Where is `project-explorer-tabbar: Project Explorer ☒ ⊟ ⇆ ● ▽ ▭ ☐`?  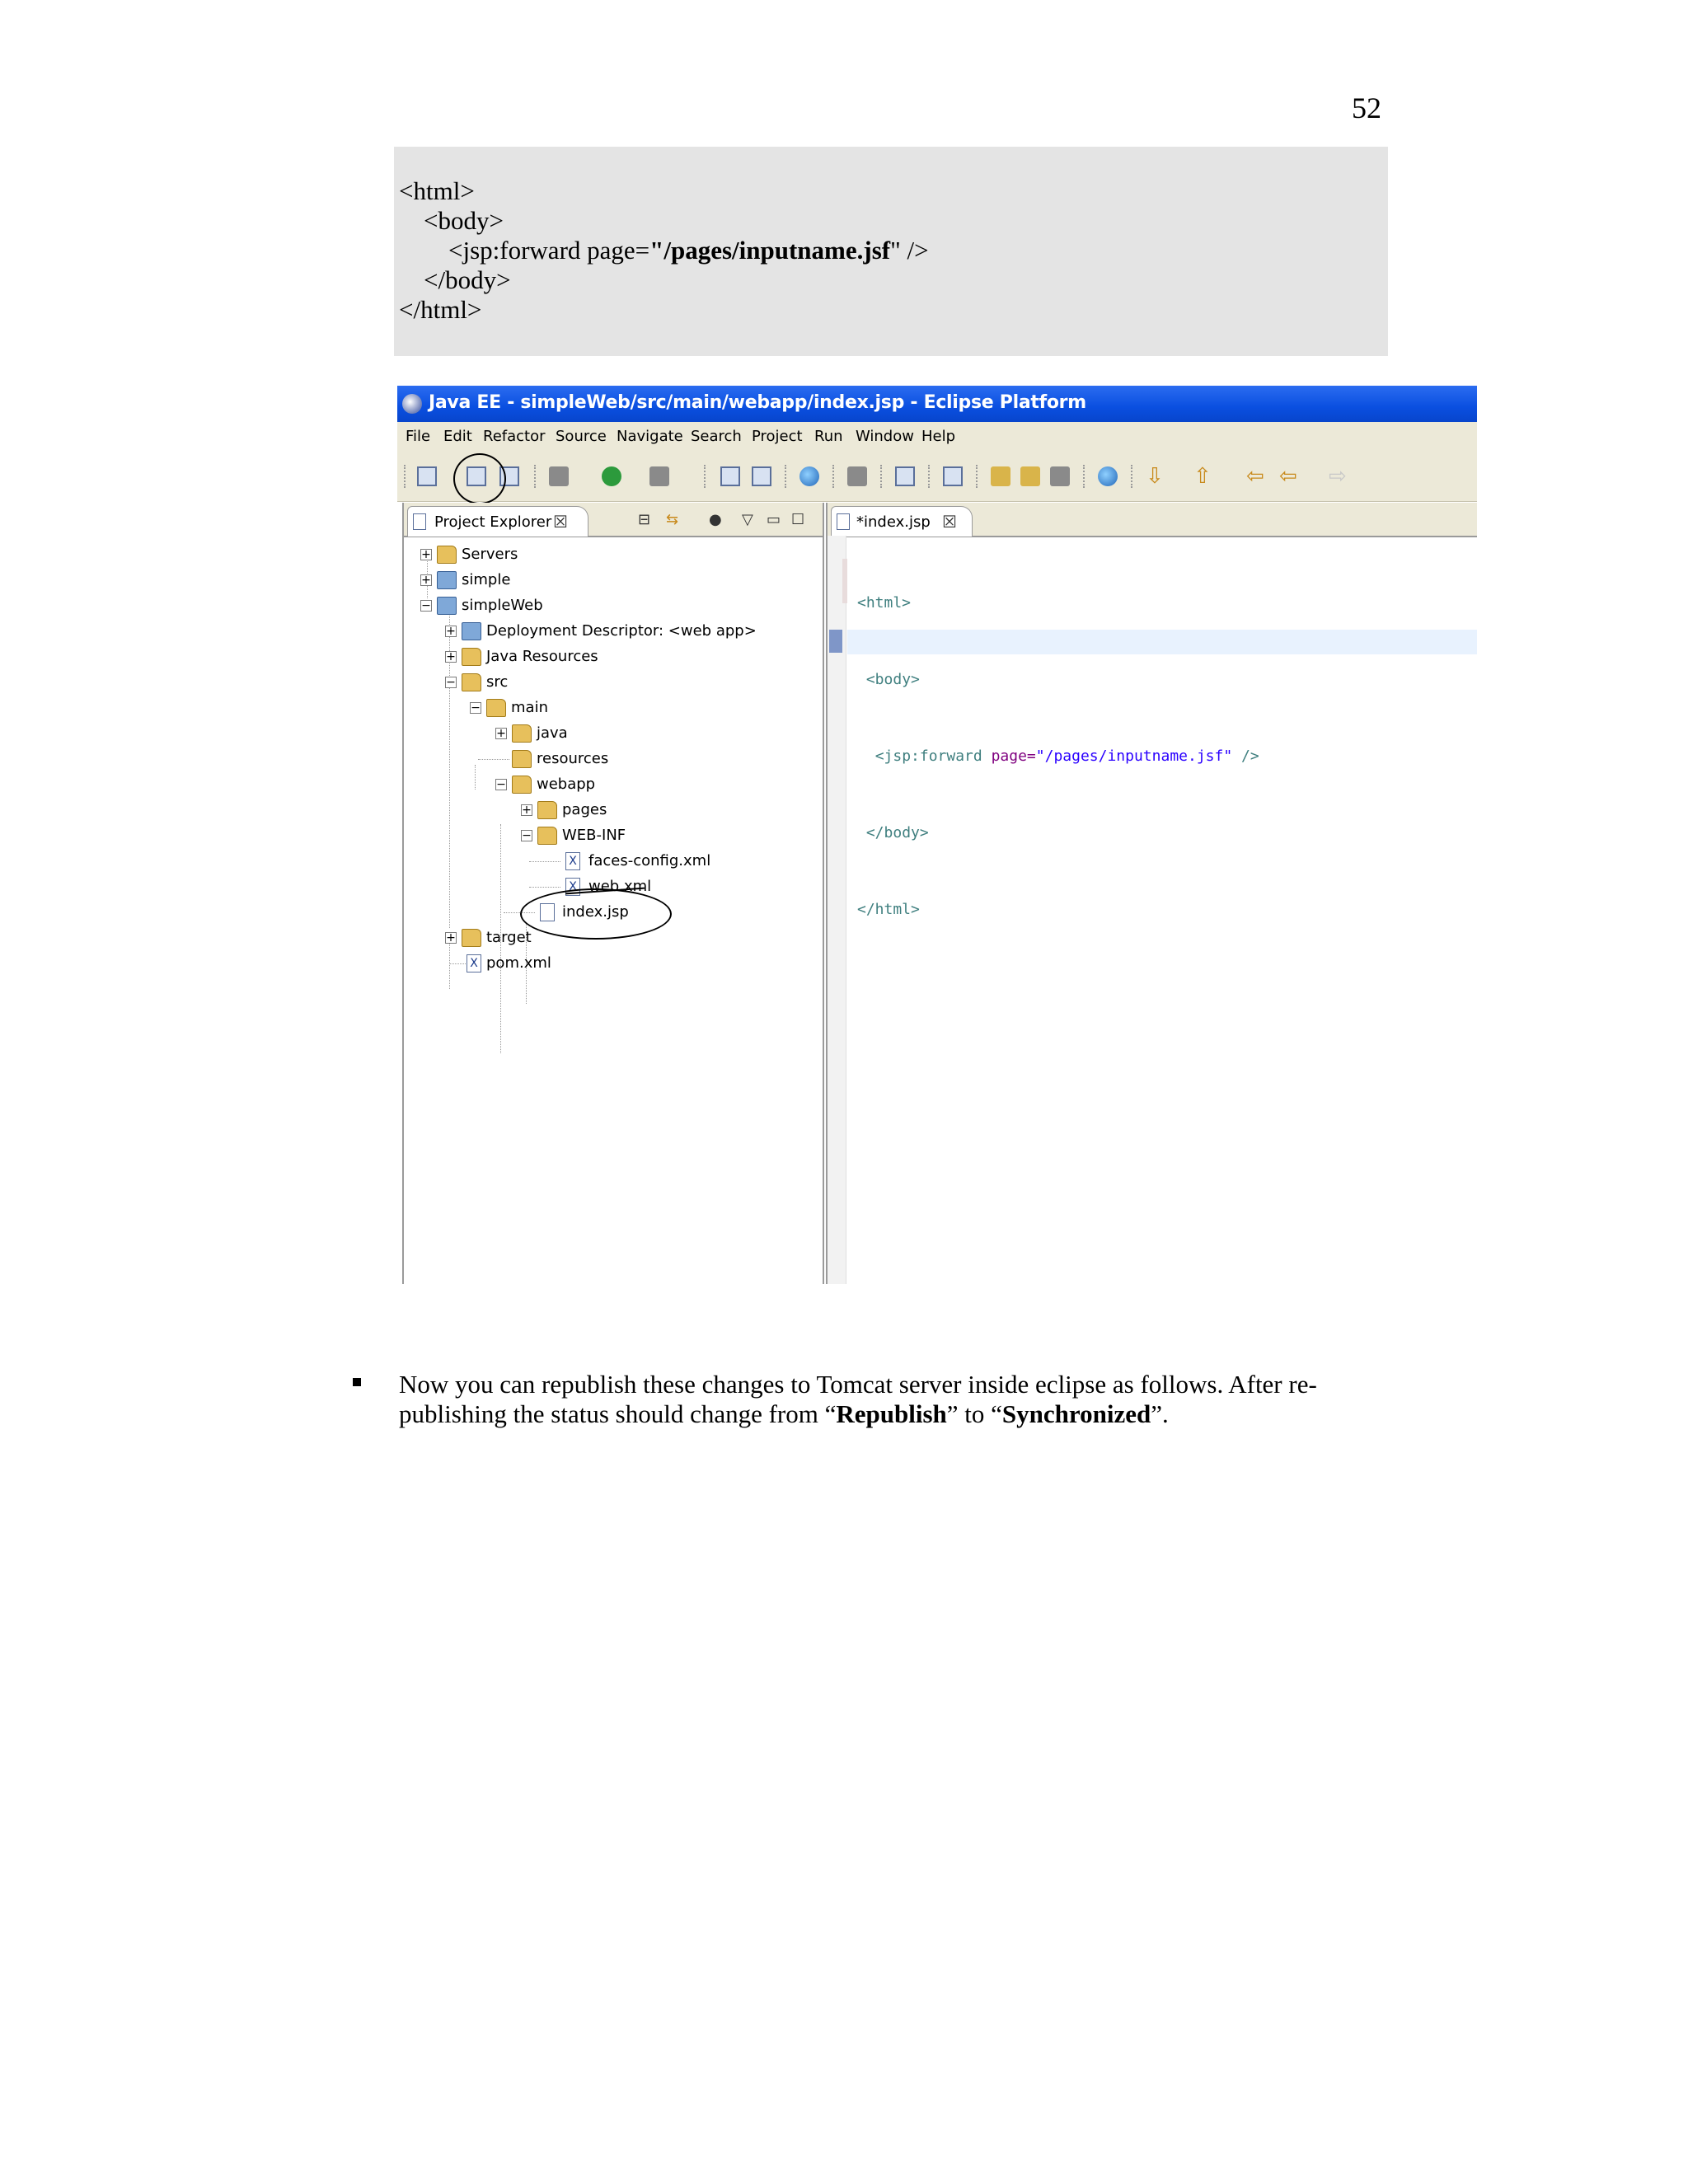 project-explorer-tabbar: Project Explorer ☒ ⊟ ⇆ ● ▽ ▭ ☐ is located at coordinates (614, 520).